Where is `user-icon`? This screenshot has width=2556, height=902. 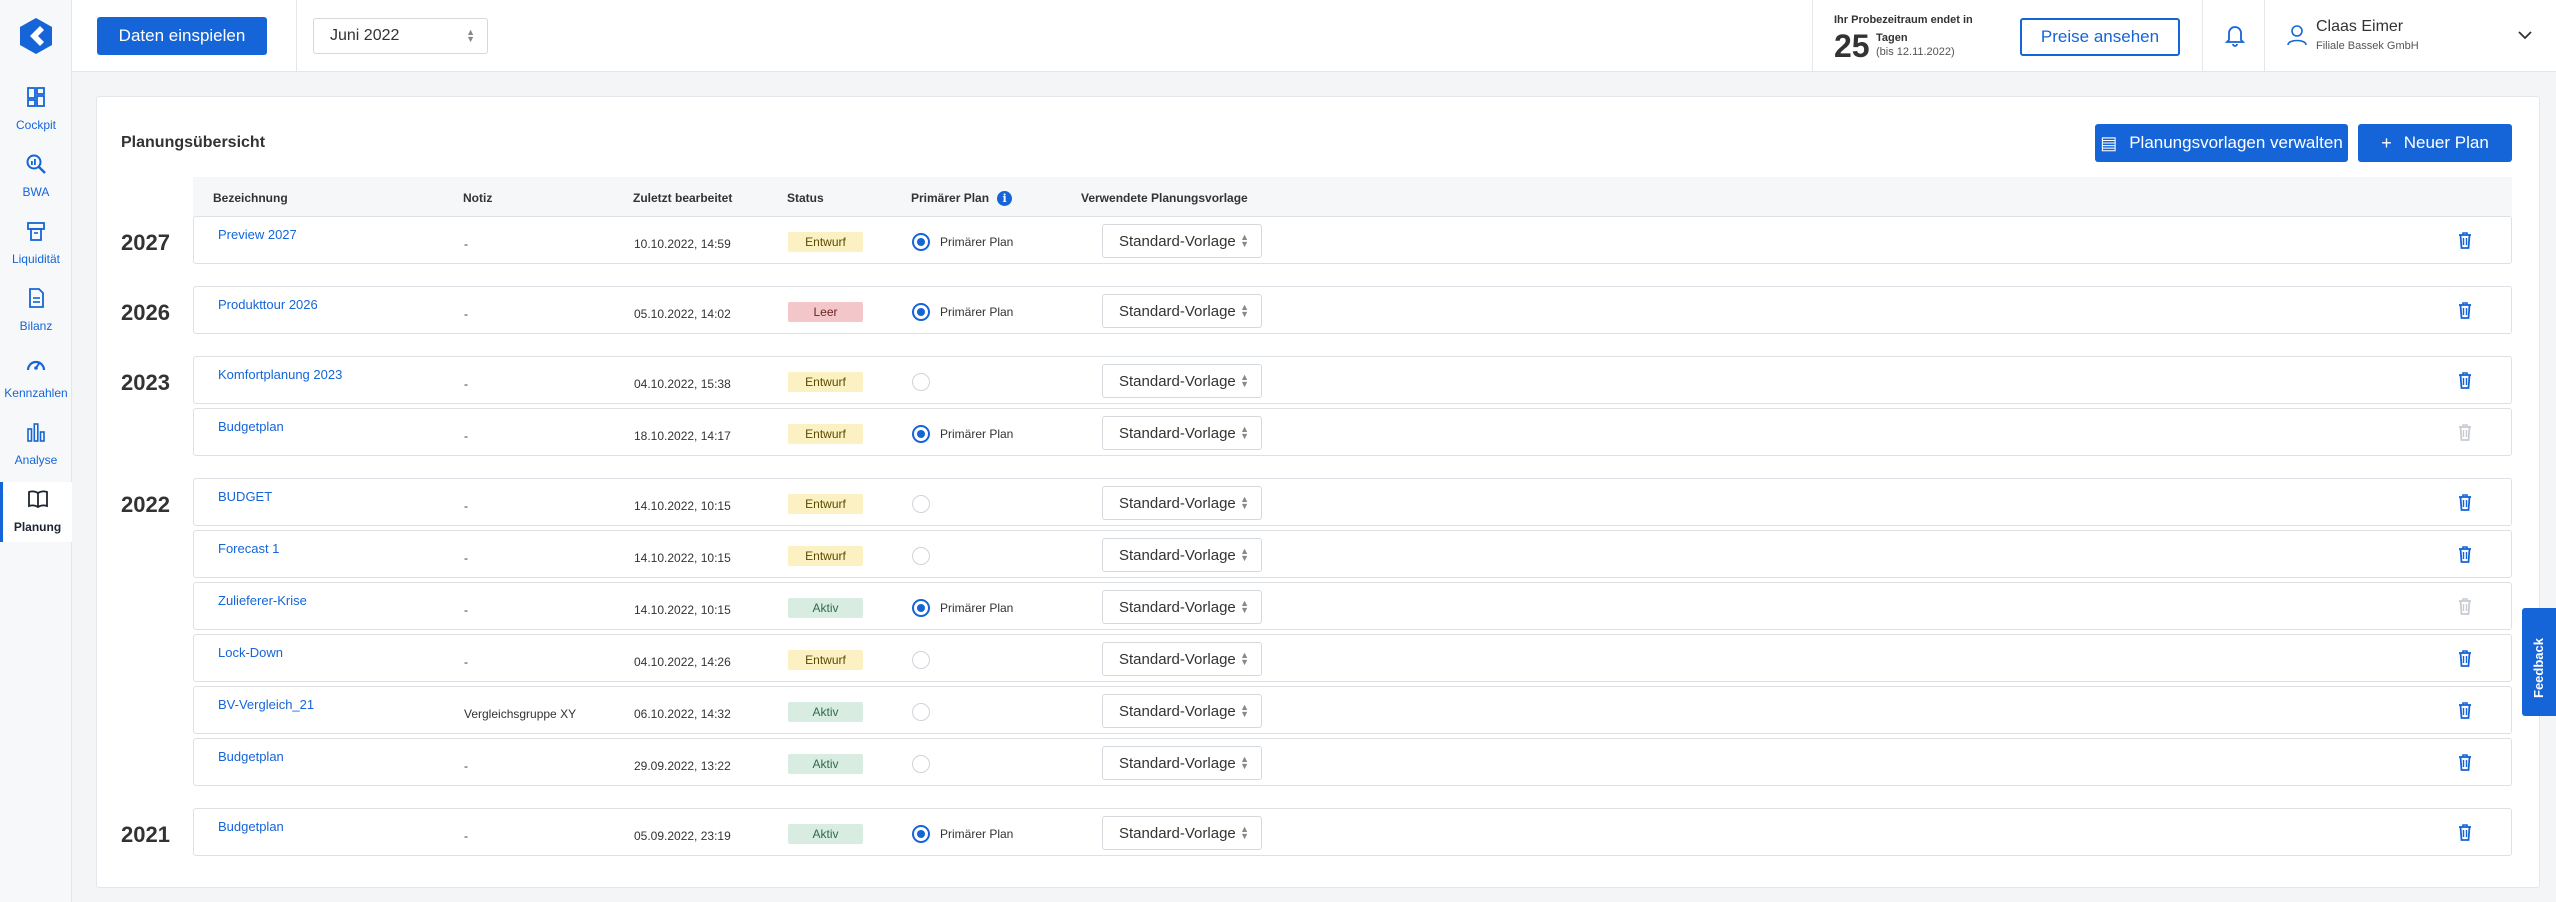
user-icon is located at coordinates (2297, 35).